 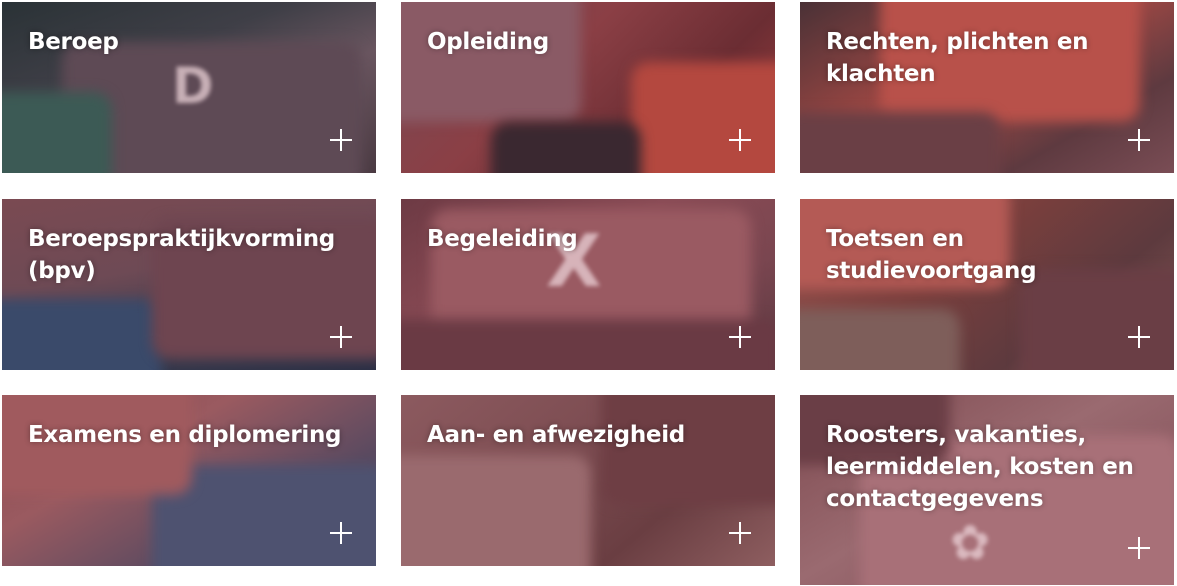 I want to click on tile-begeleiding: X Begeleiding, so click(x=588, y=284).